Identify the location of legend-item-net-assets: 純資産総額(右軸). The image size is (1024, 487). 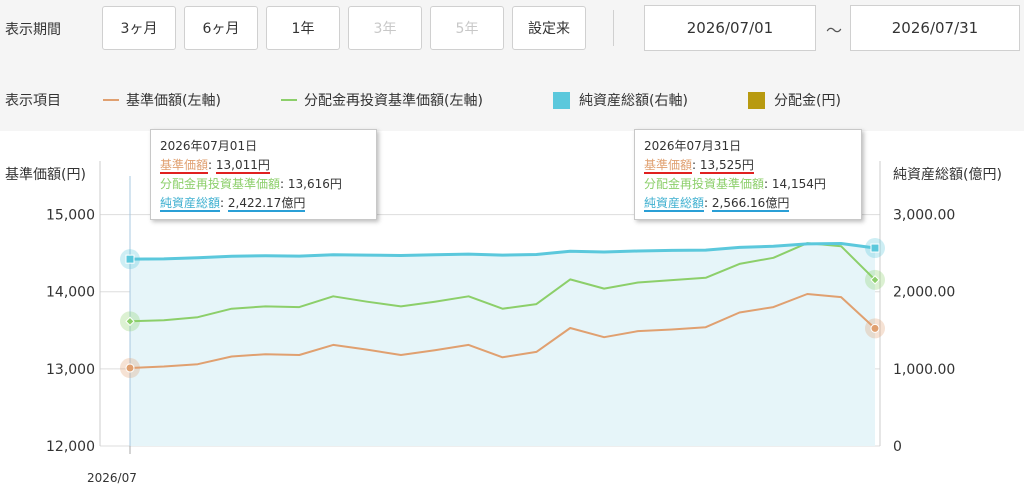
(620, 100).